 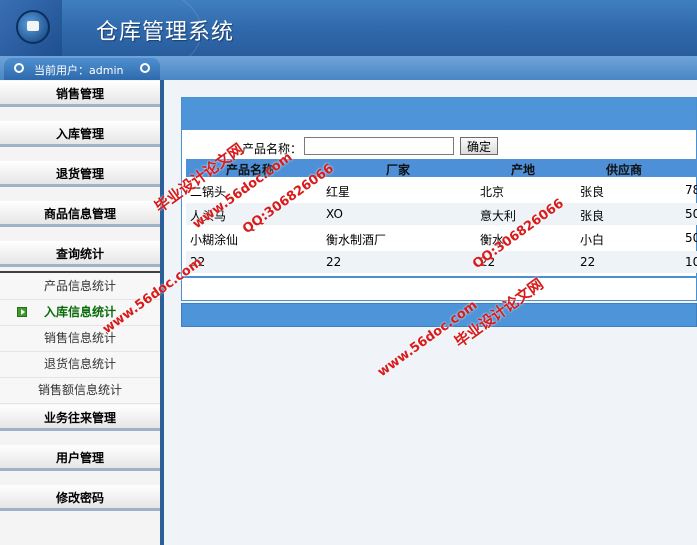 I want to click on menu-item-stock-in: 入库管理, so click(x=80, y=134).